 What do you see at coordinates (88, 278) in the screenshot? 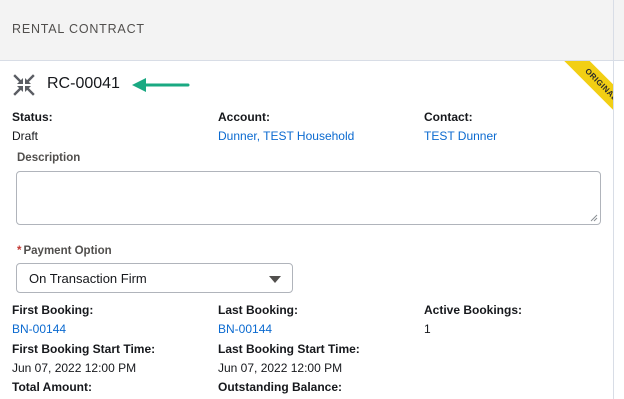
I see `payment-option-value: On Transaction Firm` at bounding box center [88, 278].